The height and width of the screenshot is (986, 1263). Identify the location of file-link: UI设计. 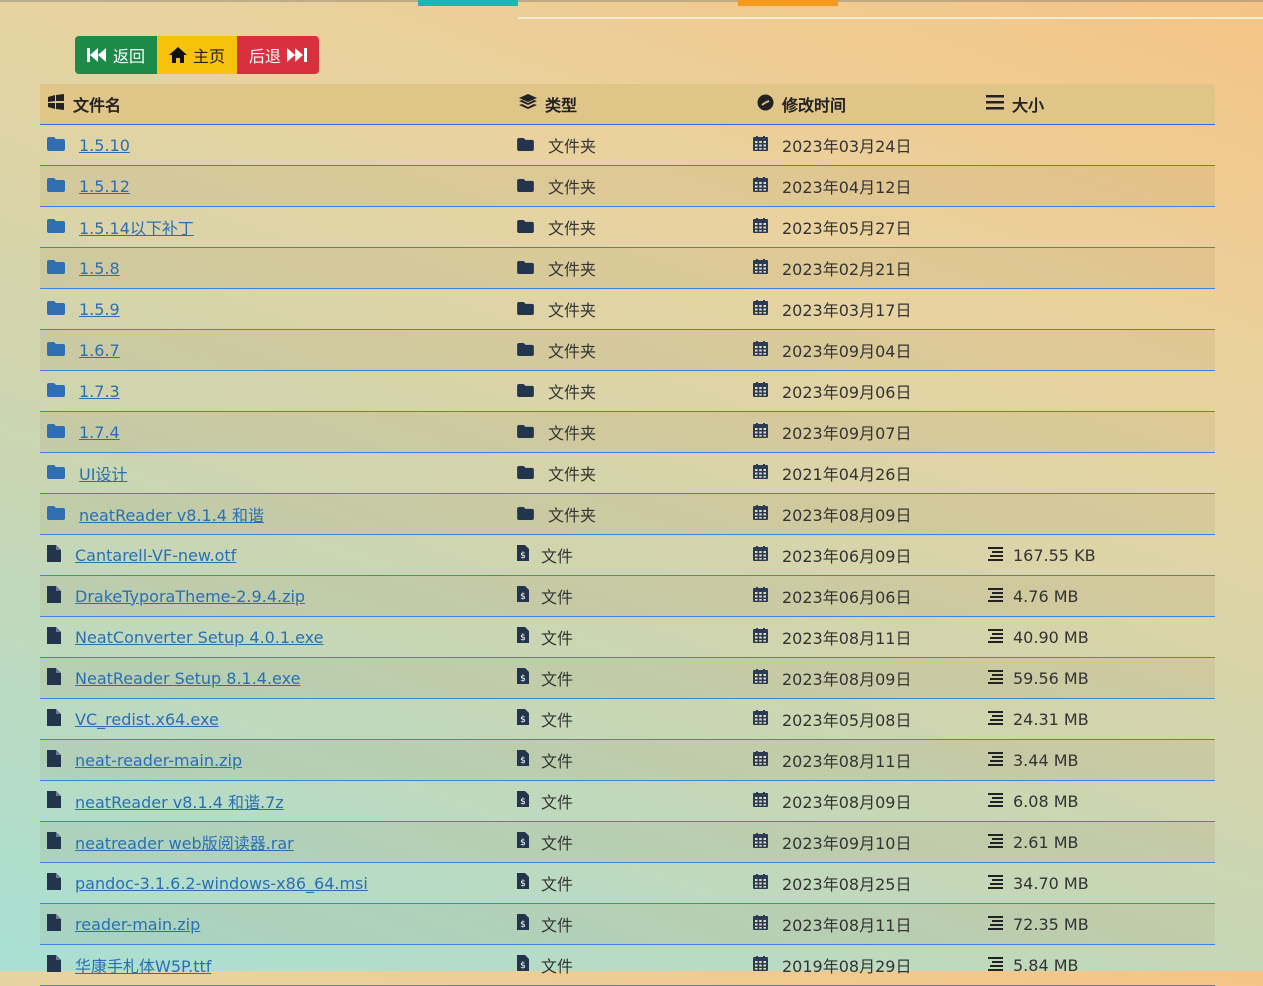
(103, 473).